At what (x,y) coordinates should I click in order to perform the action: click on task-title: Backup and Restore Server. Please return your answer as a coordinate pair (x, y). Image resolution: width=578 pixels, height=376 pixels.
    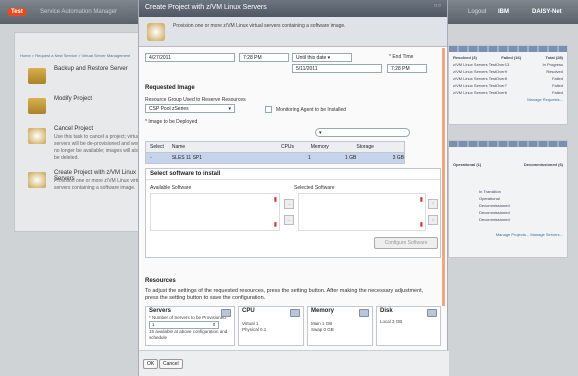
    Looking at the image, I should click on (91, 69).